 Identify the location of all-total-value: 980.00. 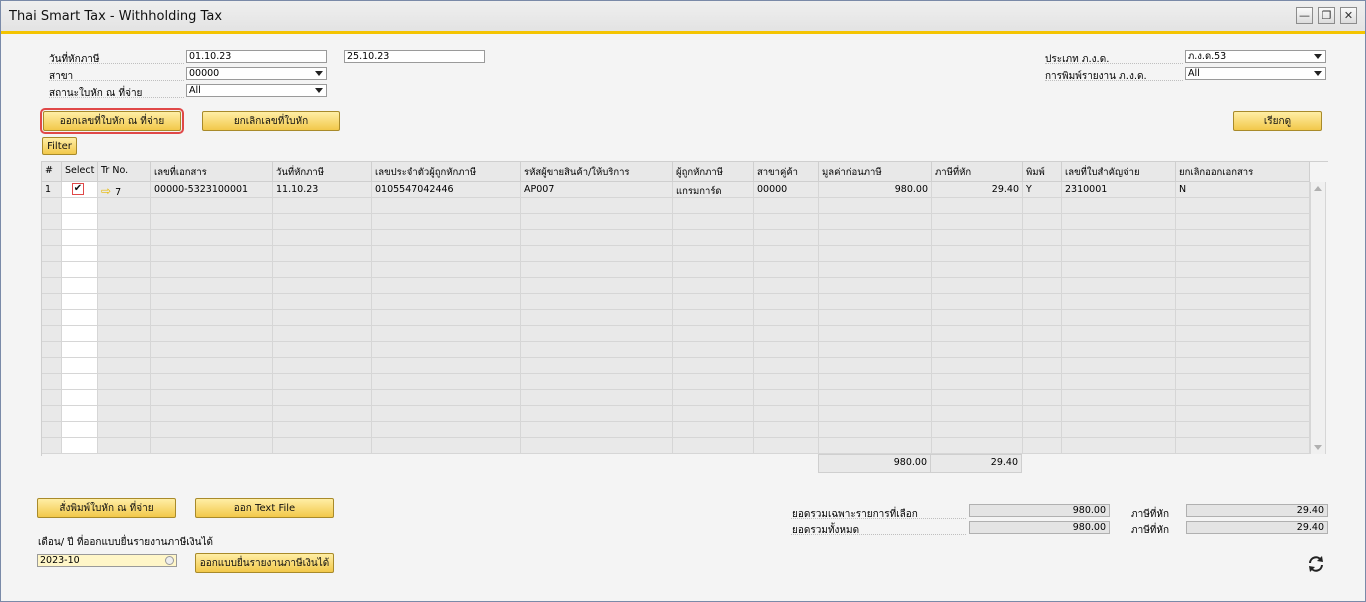
(1039, 527).